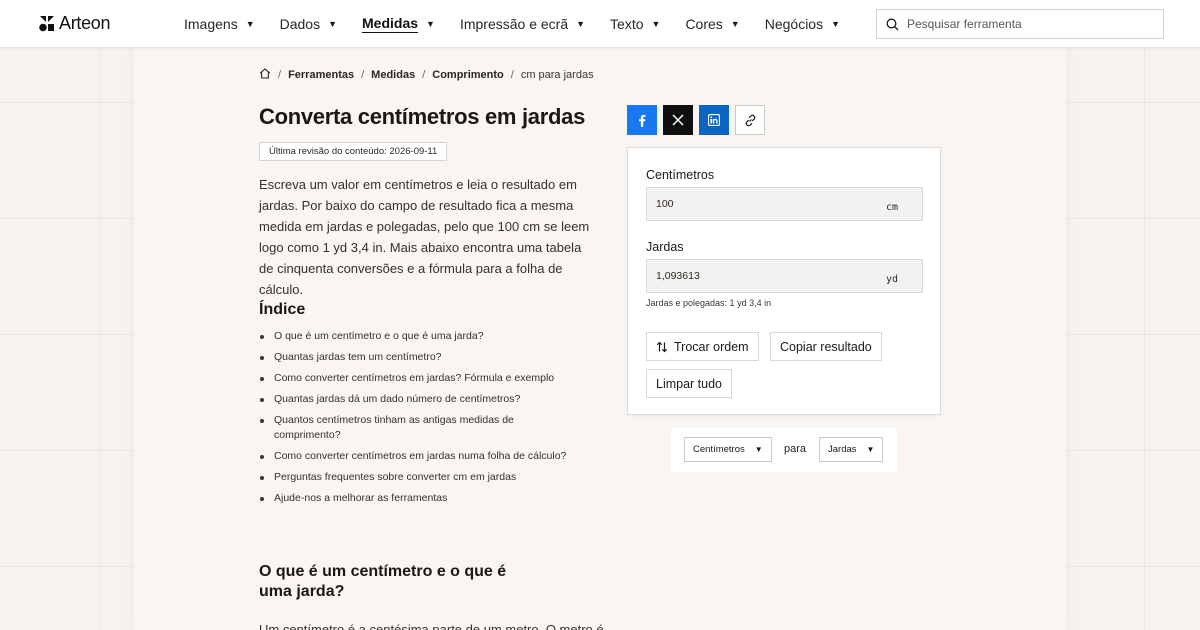 Image resolution: width=1200 pixels, height=630 pixels. I want to click on share-buttons, so click(696, 120).